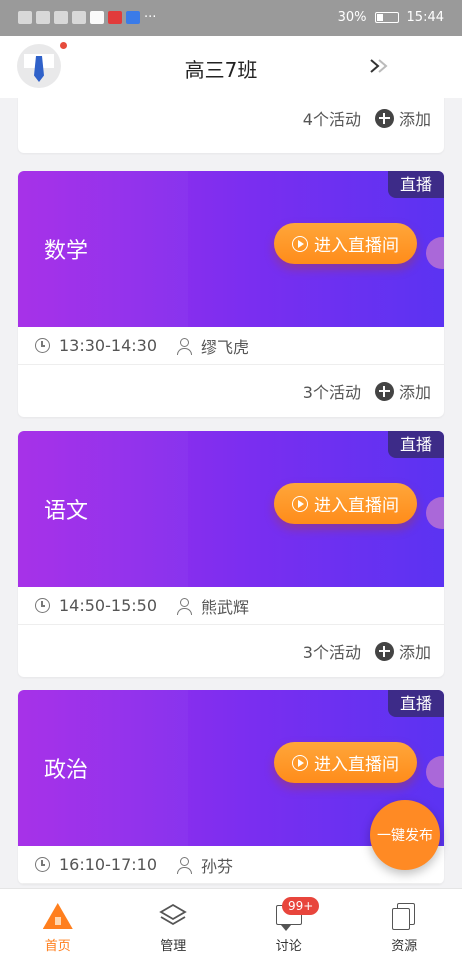  Describe the element at coordinates (108, 864) in the screenshot. I see `course-time: 16:10-17:10` at that location.